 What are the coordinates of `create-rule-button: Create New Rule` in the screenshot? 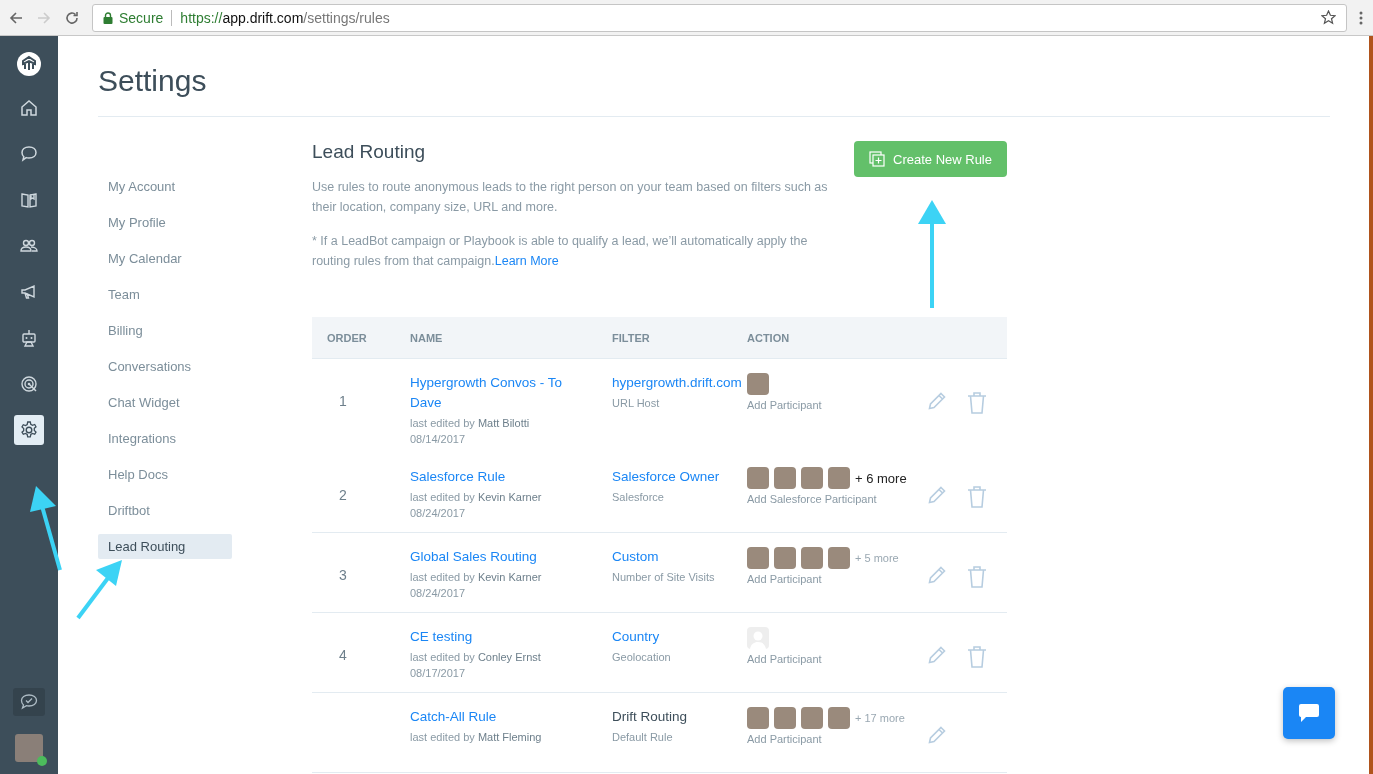 It's located at (930, 159).